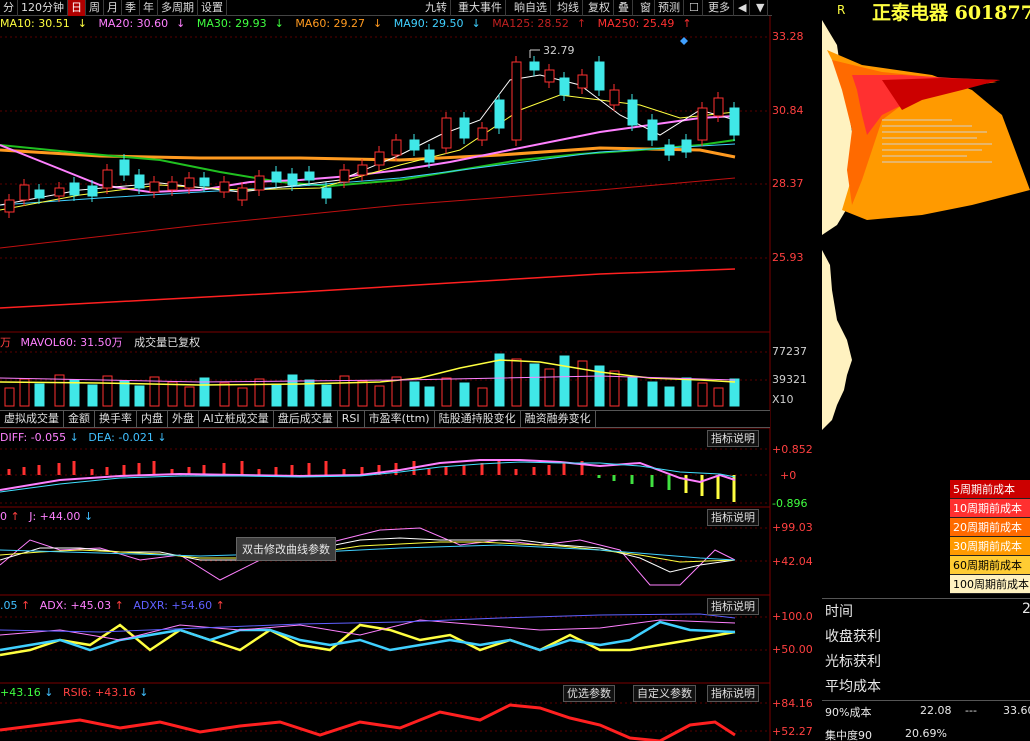 This screenshot has width=1030, height=741. I want to click on info-close-profit-label: 收盘获利, so click(853, 637).